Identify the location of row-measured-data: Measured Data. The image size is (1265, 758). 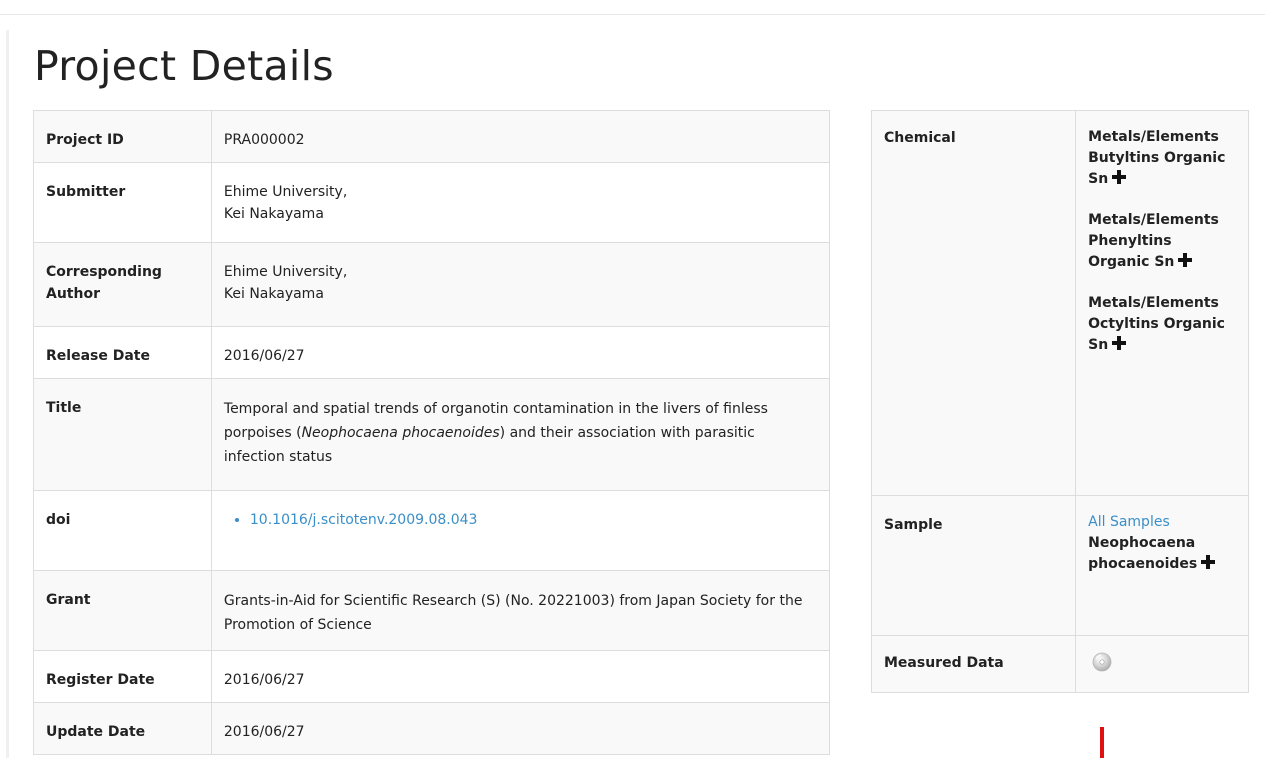
(1059, 664).